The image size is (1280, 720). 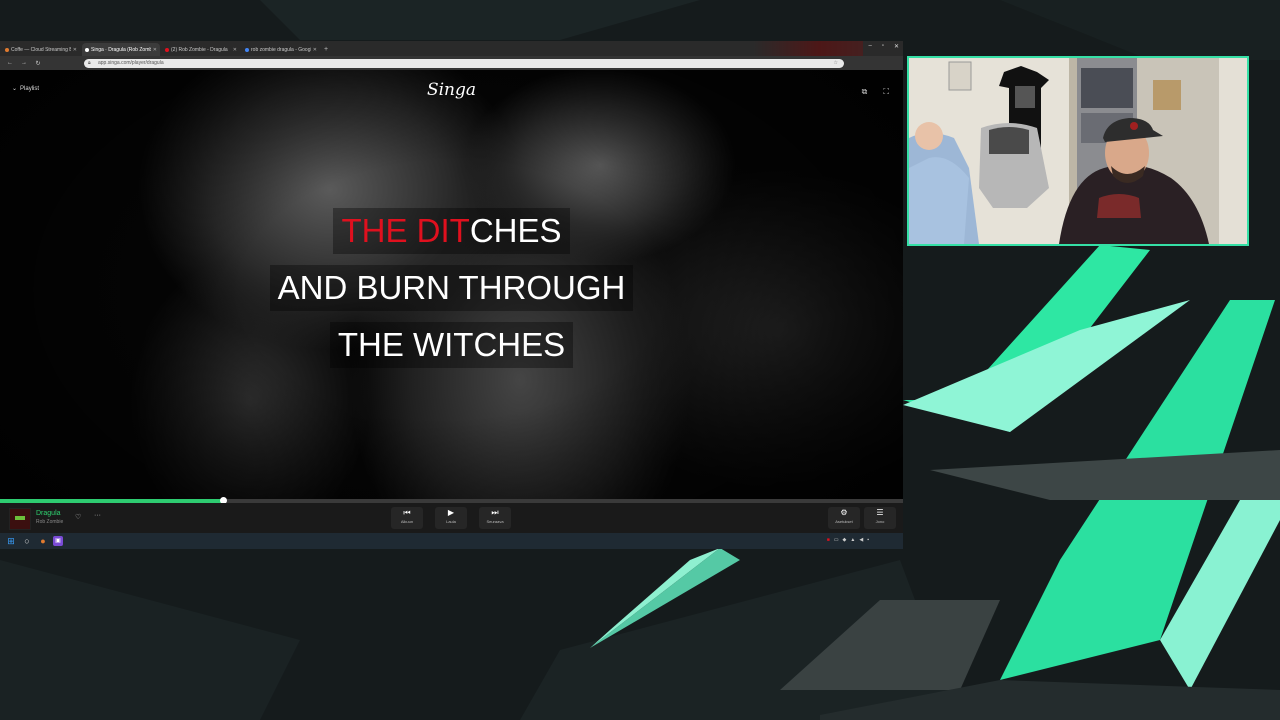 What do you see at coordinates (407, 521) in the screenshot?
I see `previous-label: Alkuun` at bounding box center [407, 521].